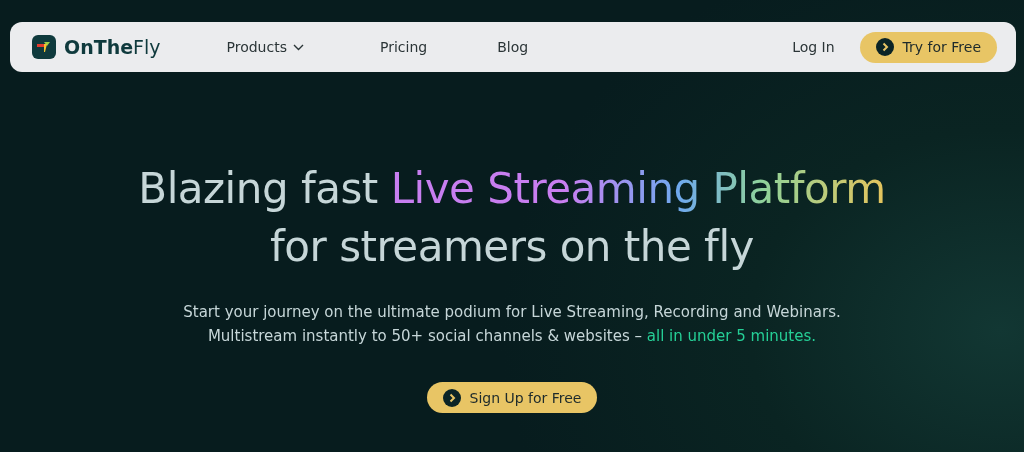 Image resolution: width=1024 pixels, height=452 pixels. I want to click on chevron-down-icon, so click(298, 47).